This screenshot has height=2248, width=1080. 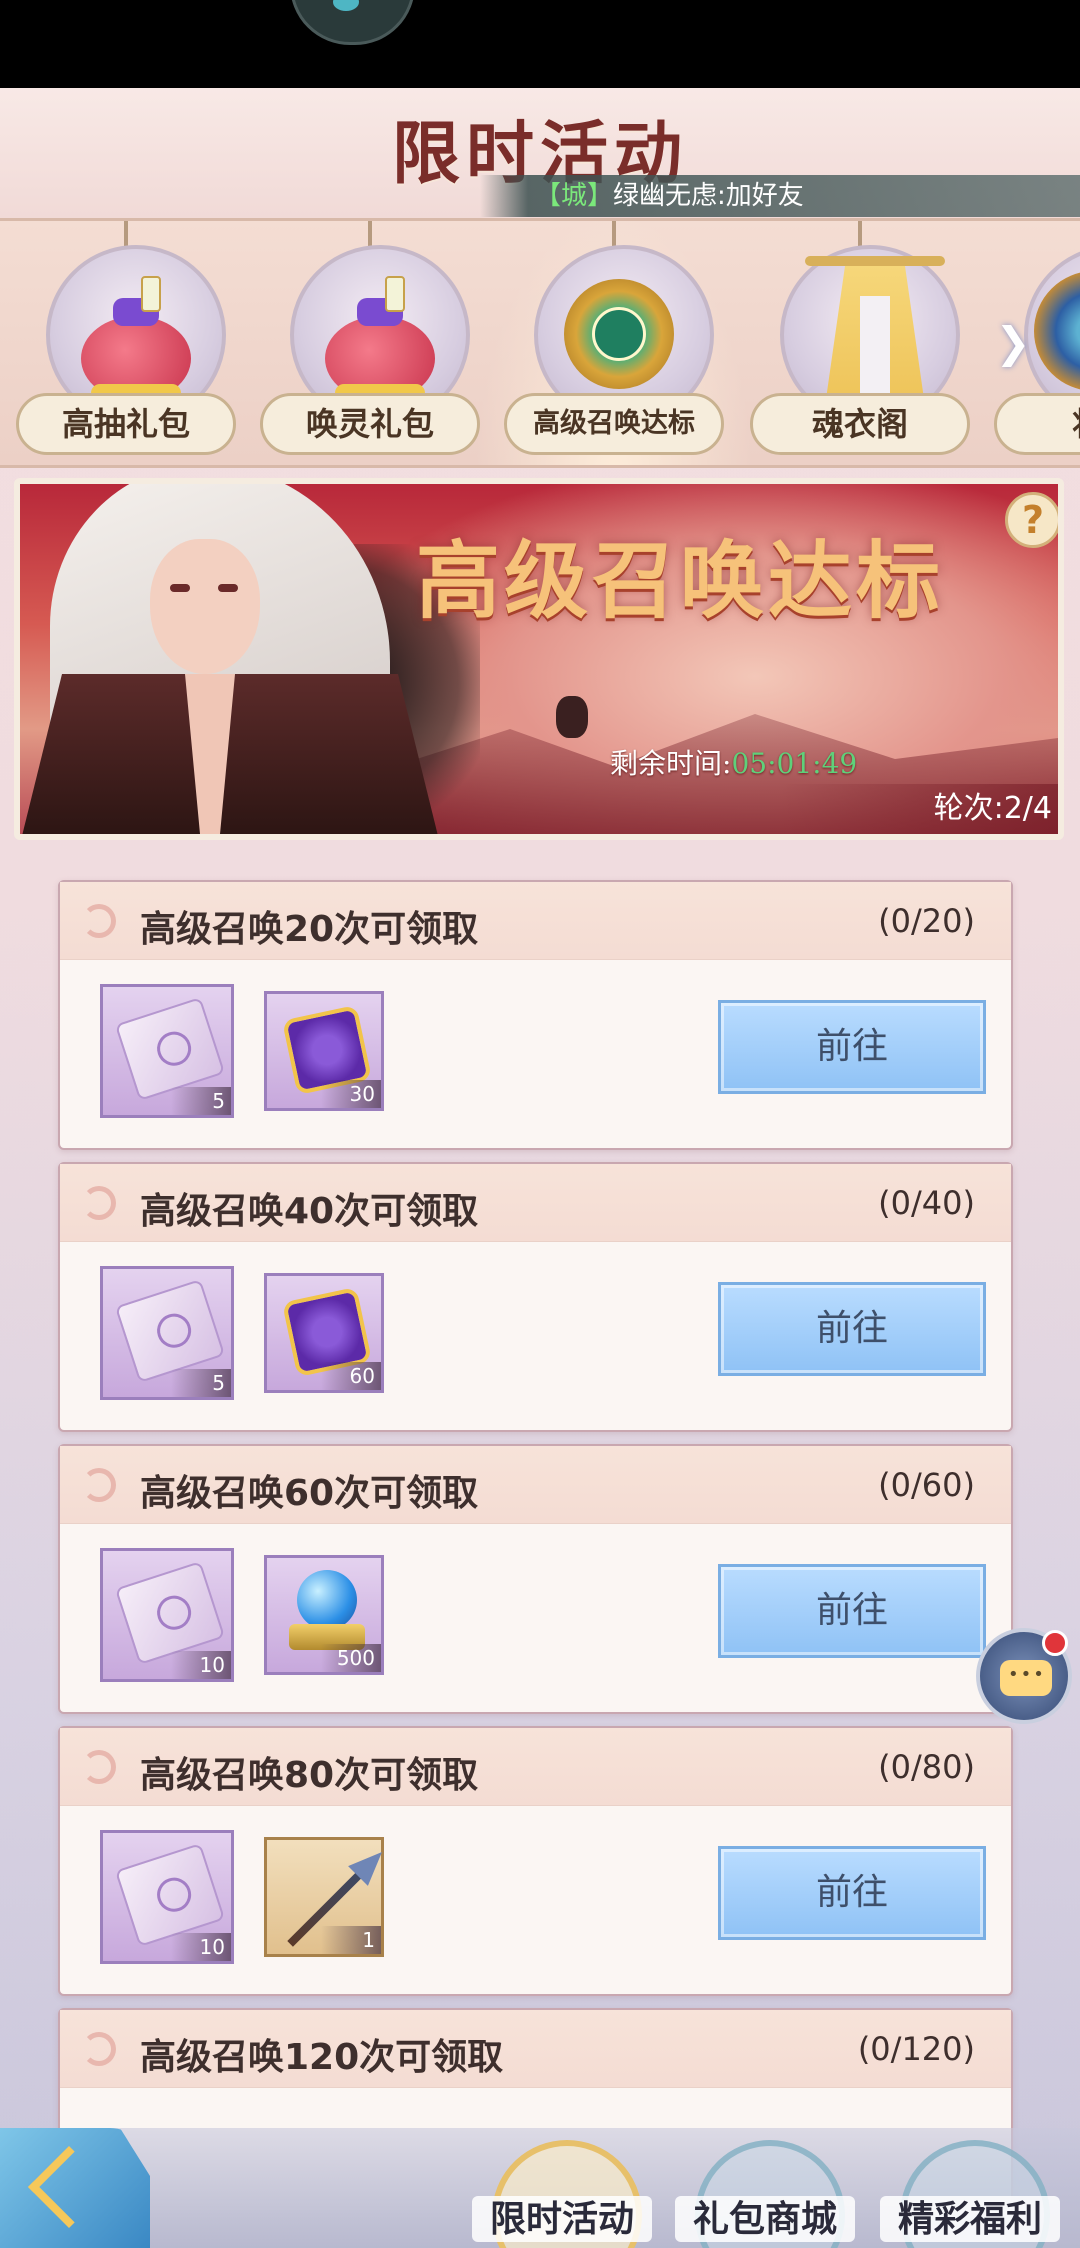 I want to click on chat-float-button, so click(x=1024, y=1676).